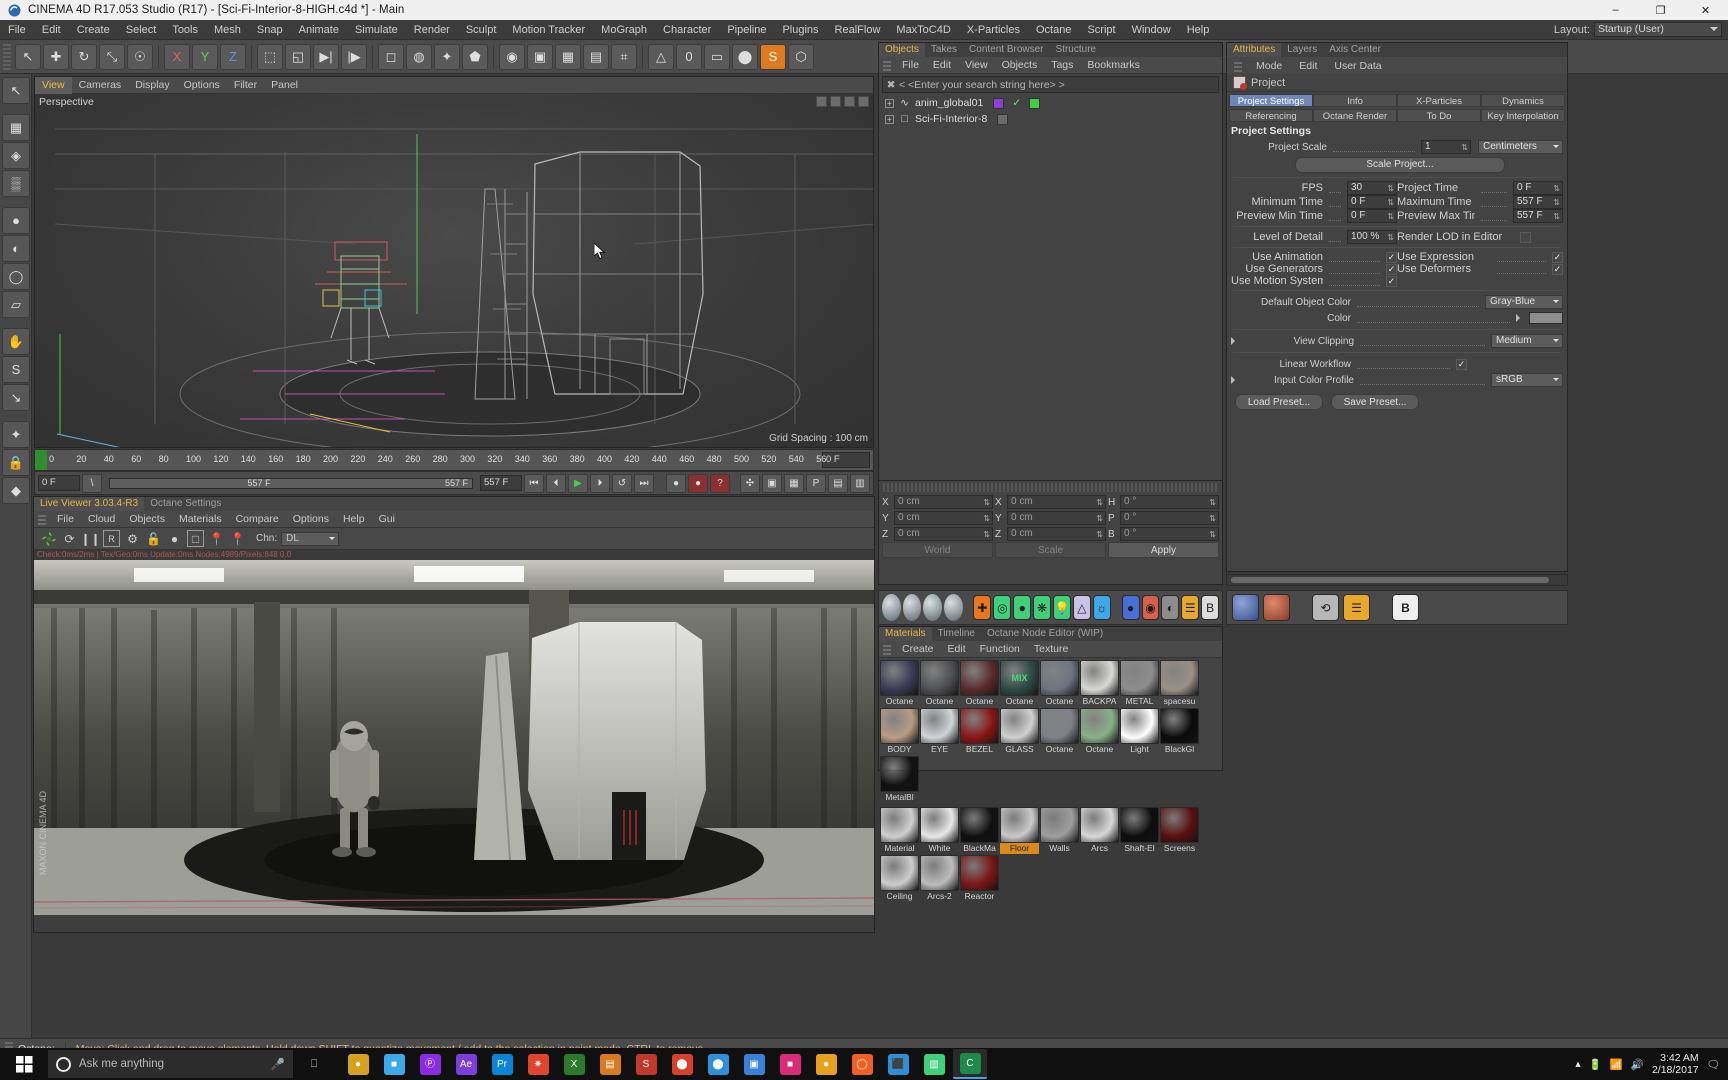 The height and width of the screenshot is (1080, 1728). Describe the element at coordinates (889, 103) in the screenshot. I see `expand-icon: +` at that location.